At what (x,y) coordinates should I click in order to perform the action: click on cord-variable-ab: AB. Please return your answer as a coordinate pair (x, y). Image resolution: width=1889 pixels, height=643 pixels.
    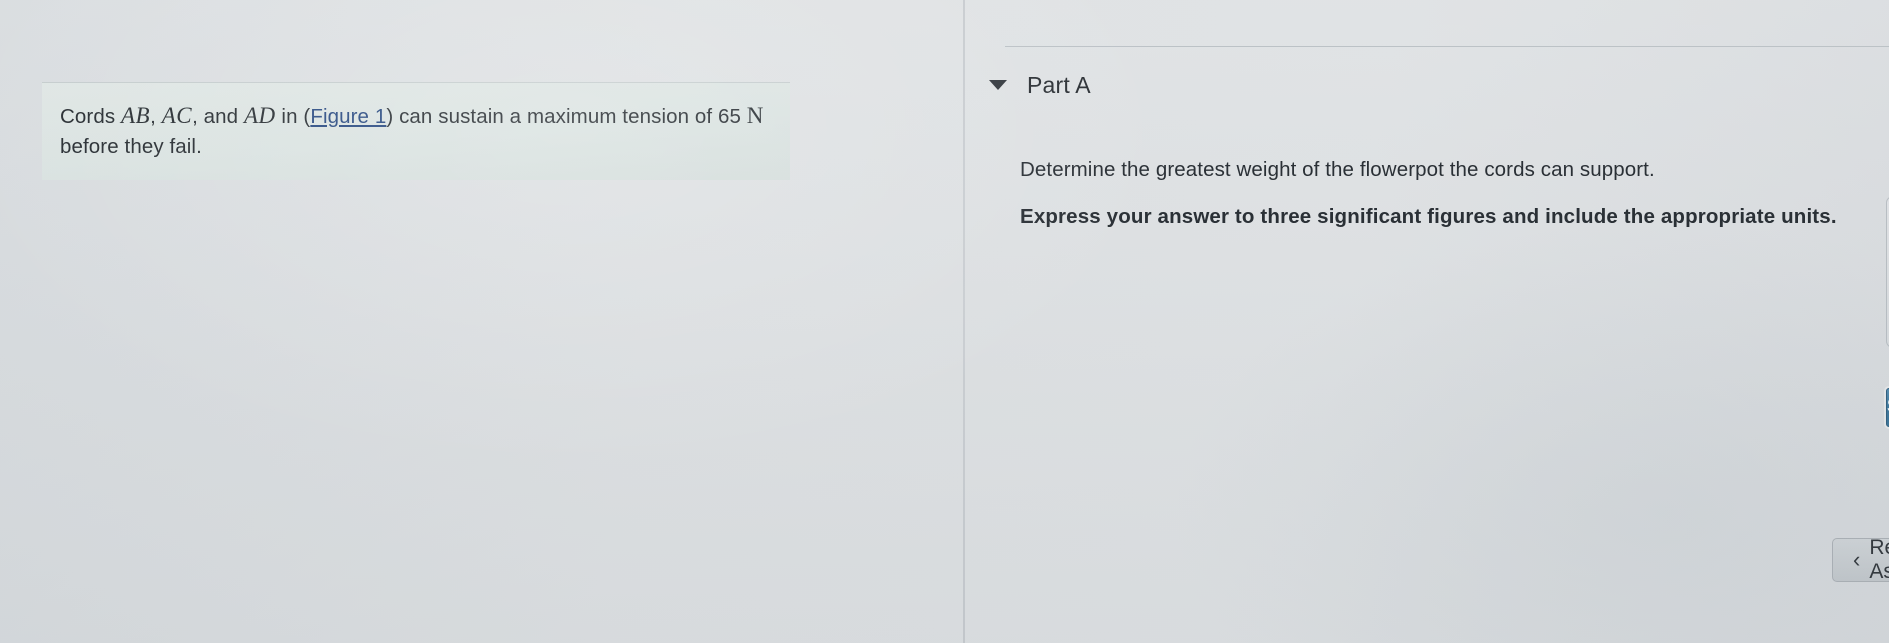
    Looking at the image, I should click on (135, 115).